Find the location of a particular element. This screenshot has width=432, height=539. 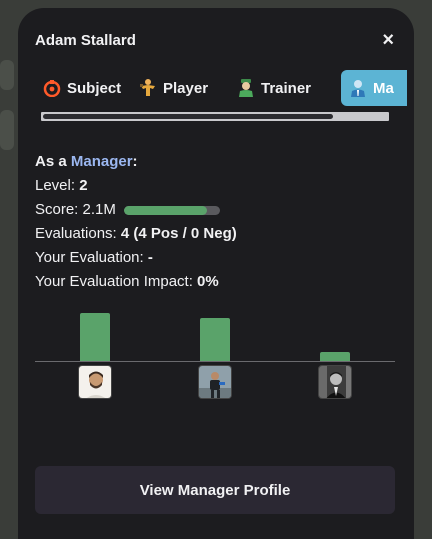

tab-manager: Ma is located at coordinates (374, 88).